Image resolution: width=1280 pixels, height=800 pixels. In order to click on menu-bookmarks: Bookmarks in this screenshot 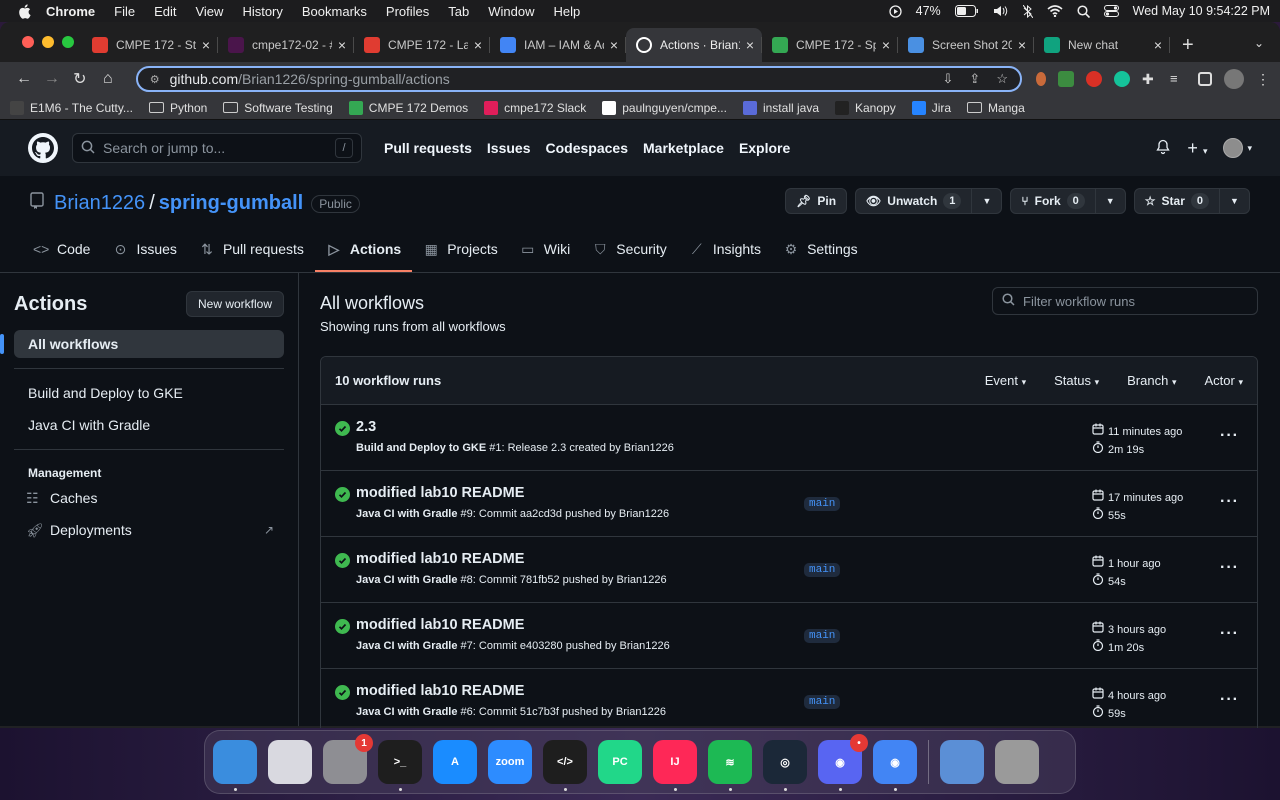, I will do `click(334, 11)`.